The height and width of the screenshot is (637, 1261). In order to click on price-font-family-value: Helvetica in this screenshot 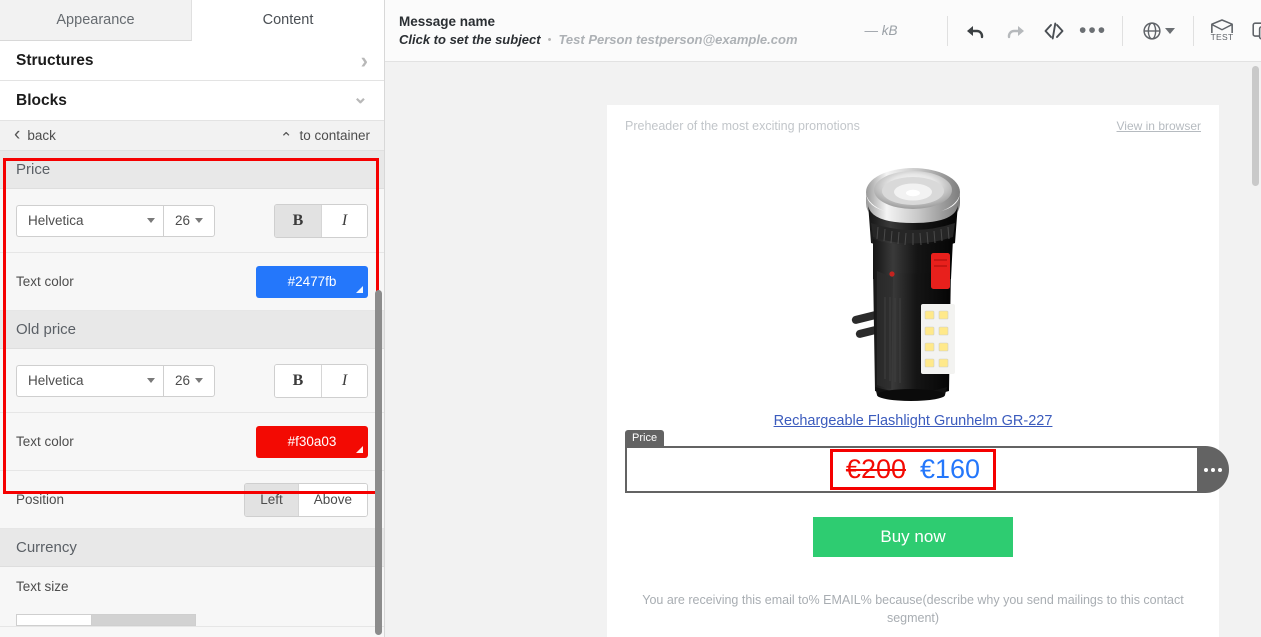, I will do `click(56, 220)`.